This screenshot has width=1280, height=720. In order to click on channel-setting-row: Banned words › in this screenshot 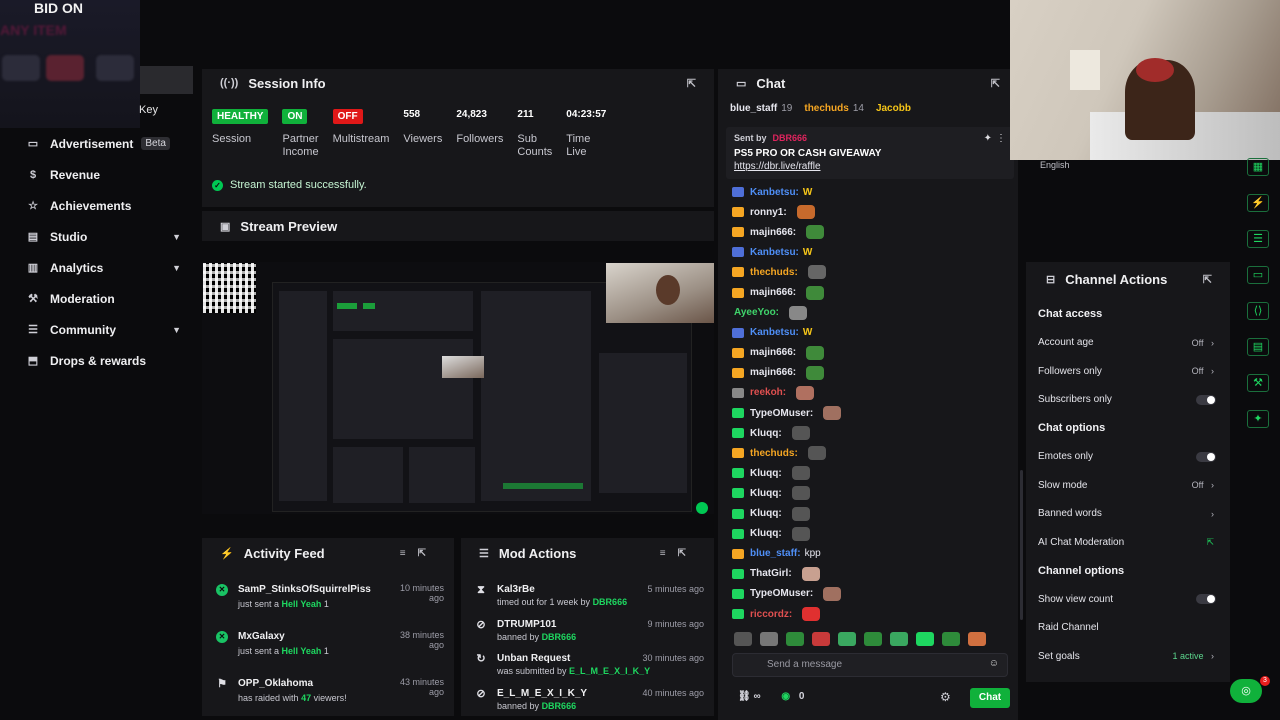, I will do `click(1128, 514)`.